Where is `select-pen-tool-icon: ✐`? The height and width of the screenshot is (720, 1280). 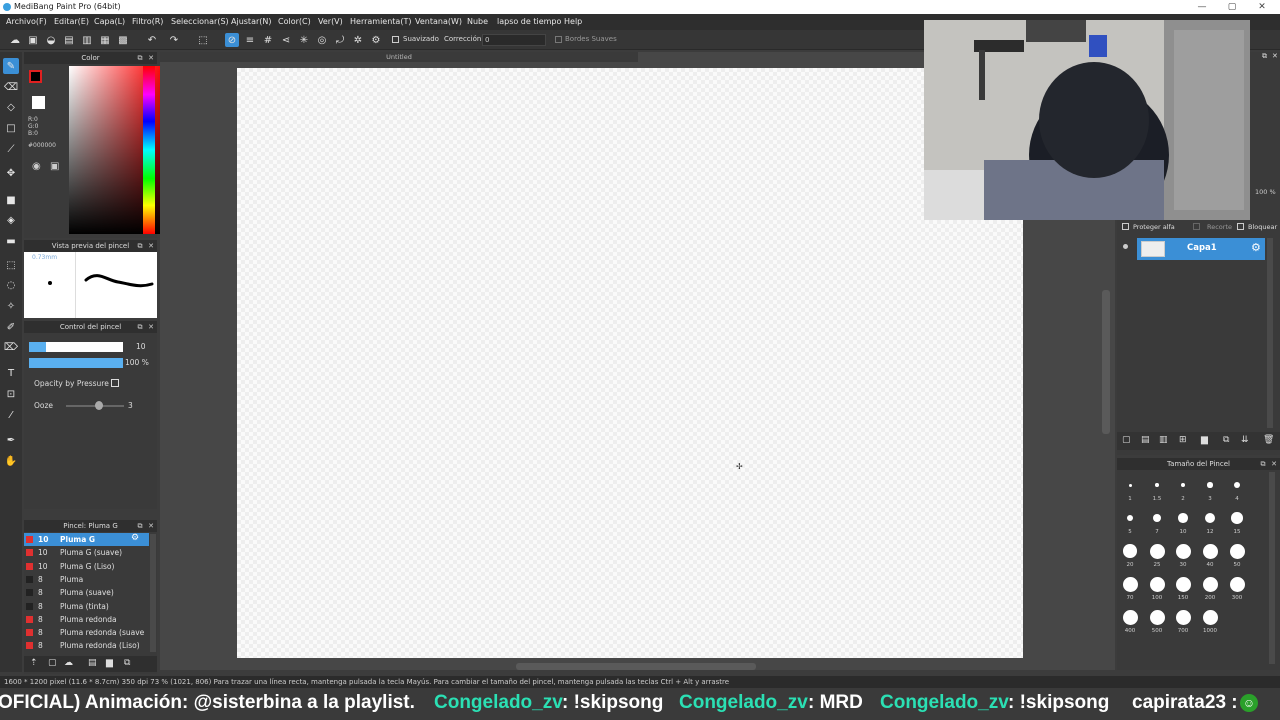 select-pen-tool-icon: ✐ is located at coordinates (11, 327).